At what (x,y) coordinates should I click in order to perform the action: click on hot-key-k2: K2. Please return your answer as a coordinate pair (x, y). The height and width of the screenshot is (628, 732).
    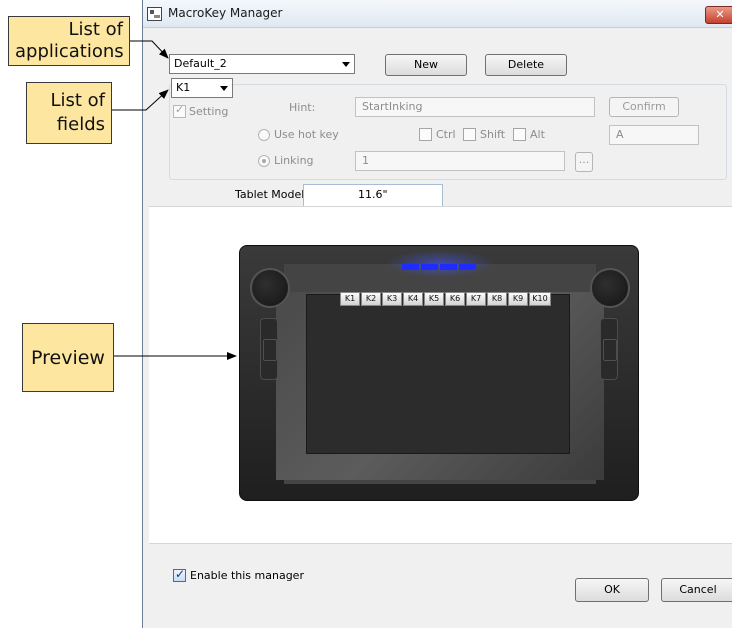
    Looking at the image, I should click on (371, 299).